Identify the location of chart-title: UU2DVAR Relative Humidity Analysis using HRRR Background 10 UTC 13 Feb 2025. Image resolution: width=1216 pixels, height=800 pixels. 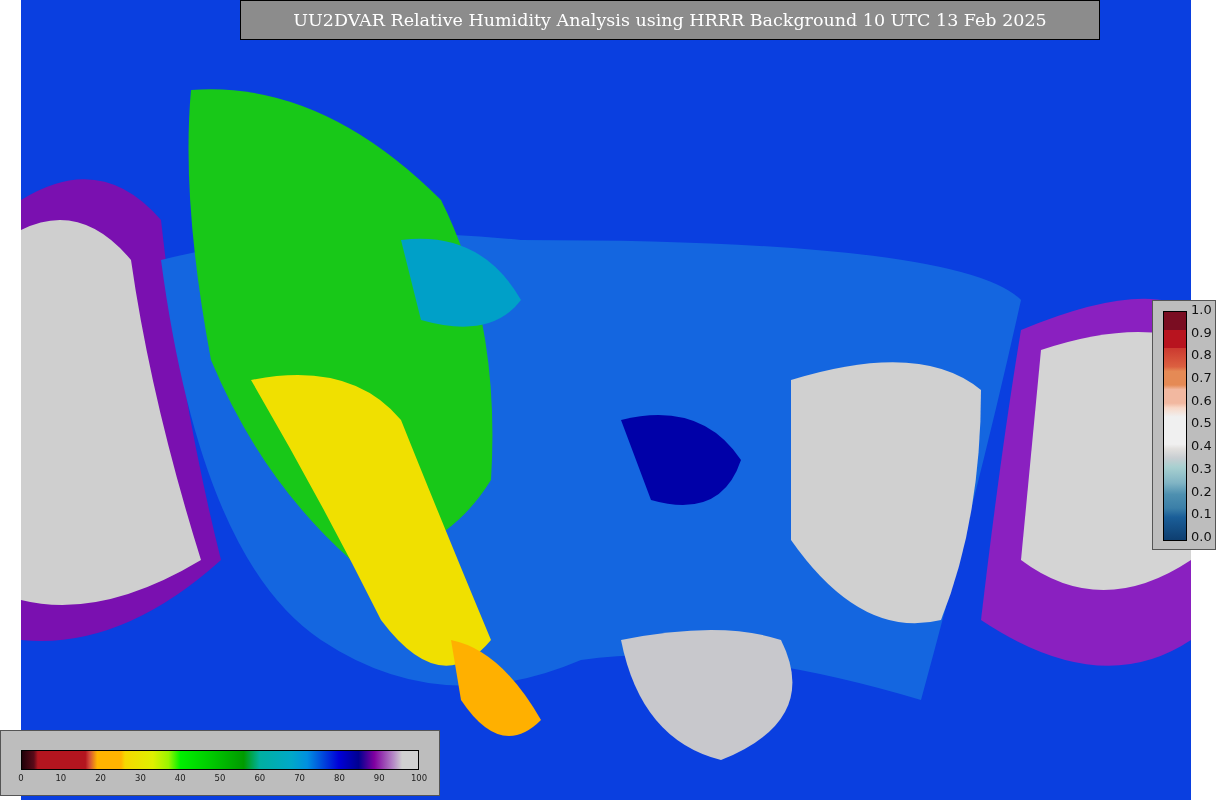
(670, 20).